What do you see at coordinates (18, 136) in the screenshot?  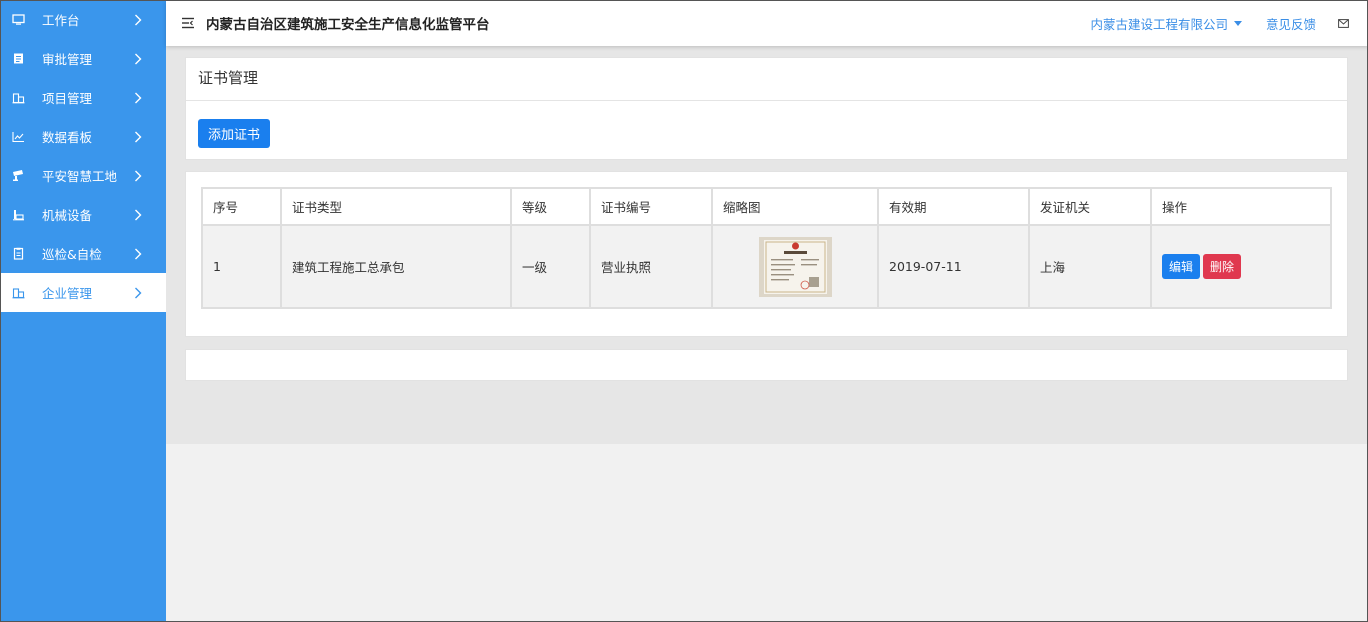 I see `chart-icon` at bounding box center [18, 136].